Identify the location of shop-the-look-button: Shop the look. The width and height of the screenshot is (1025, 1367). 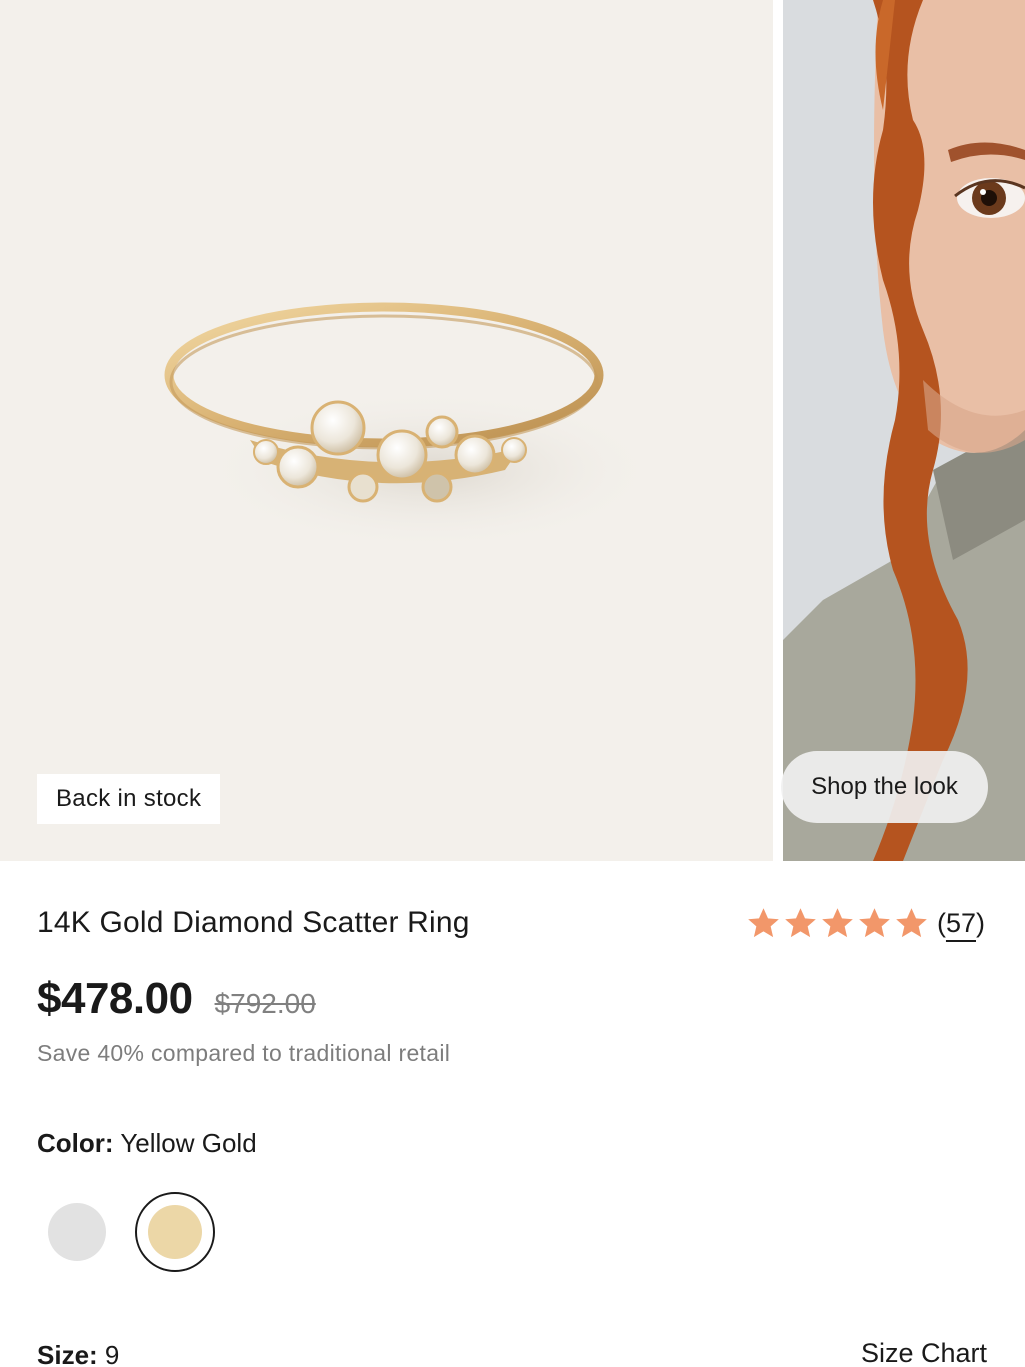
(884, 787).